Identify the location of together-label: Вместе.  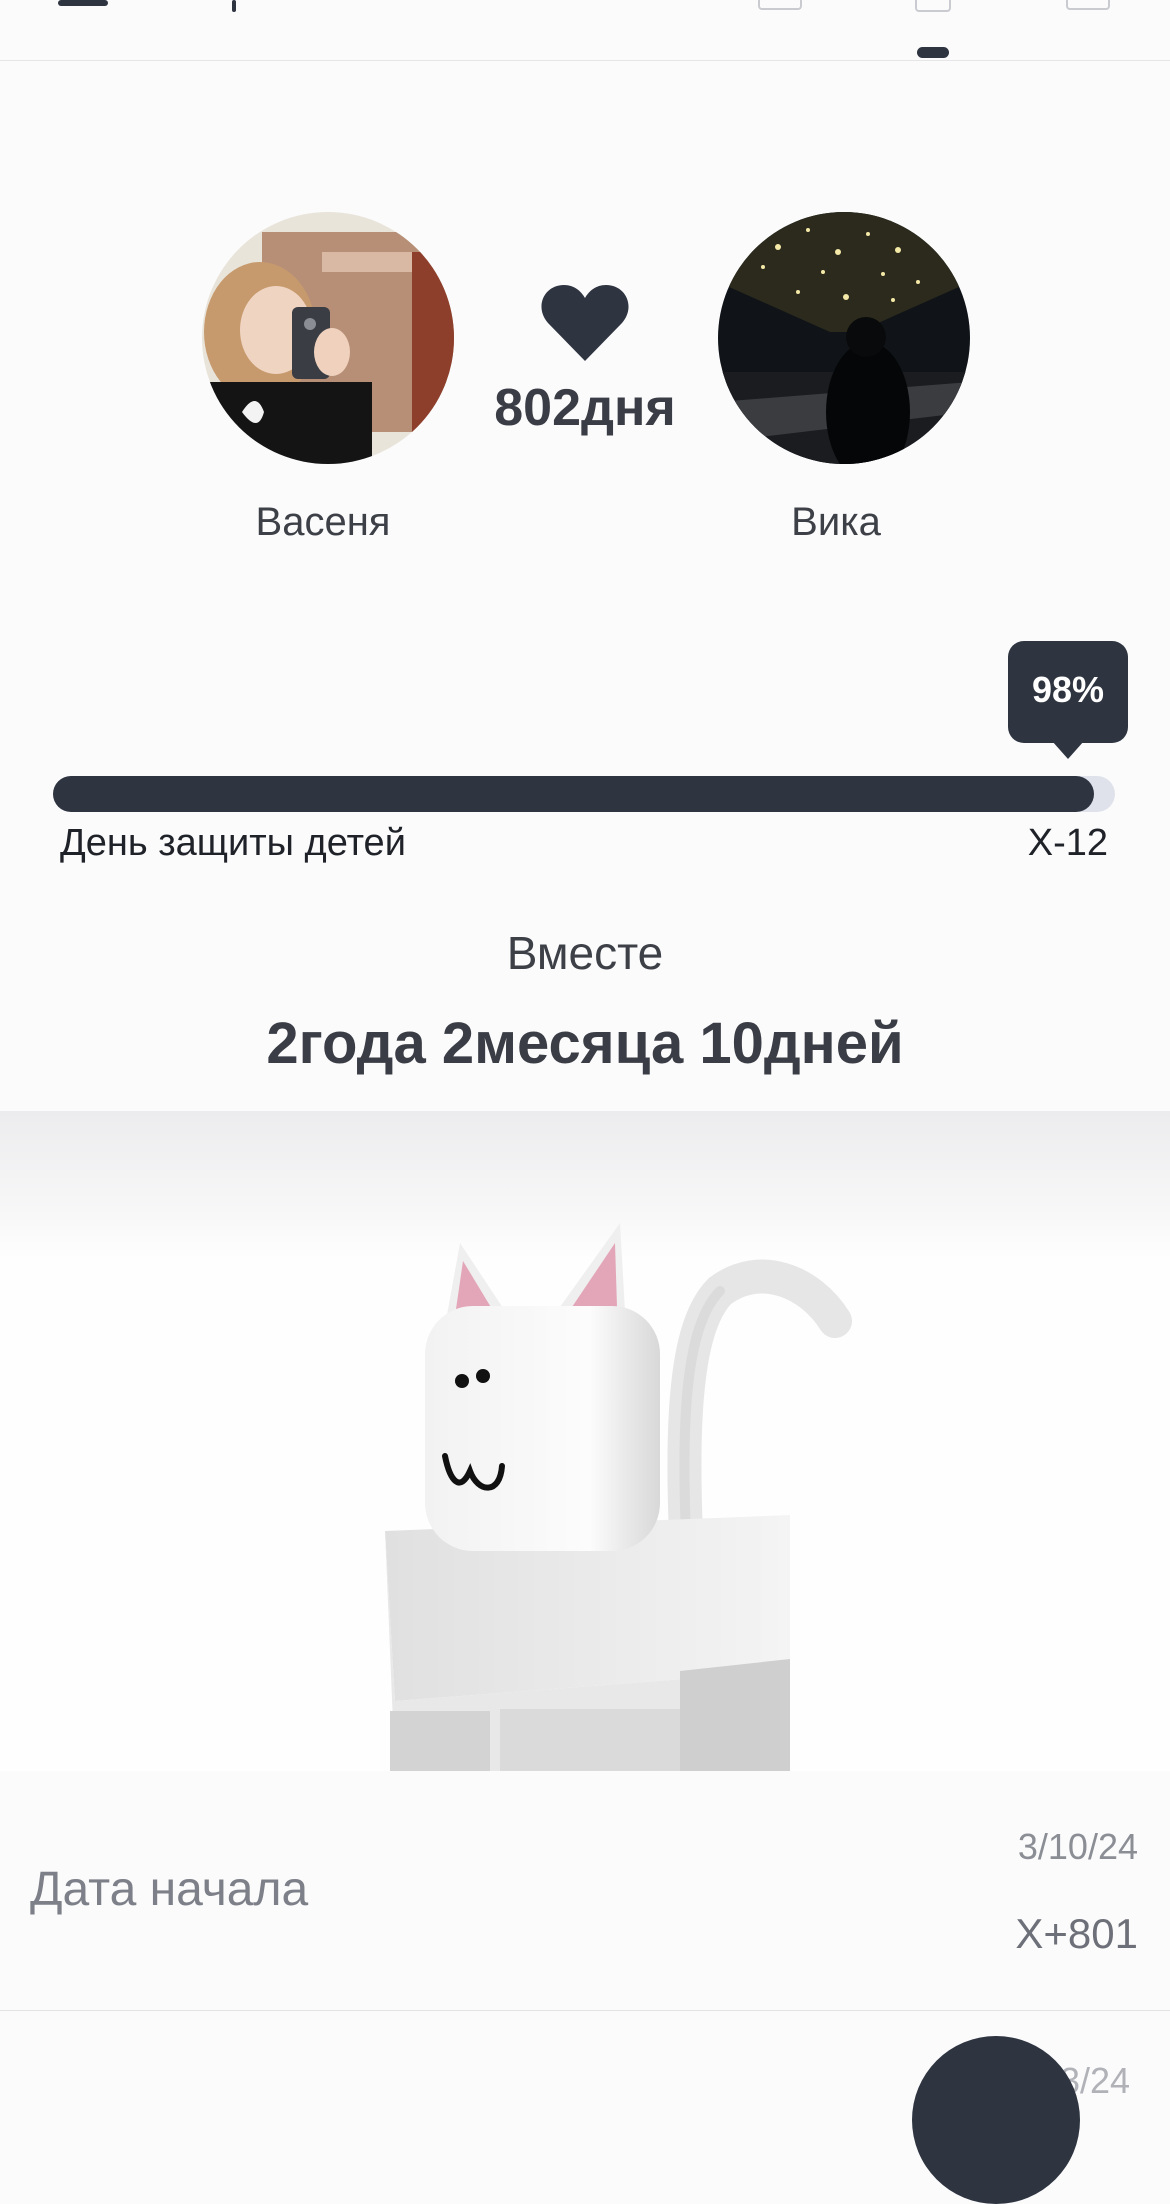
(585, 953).